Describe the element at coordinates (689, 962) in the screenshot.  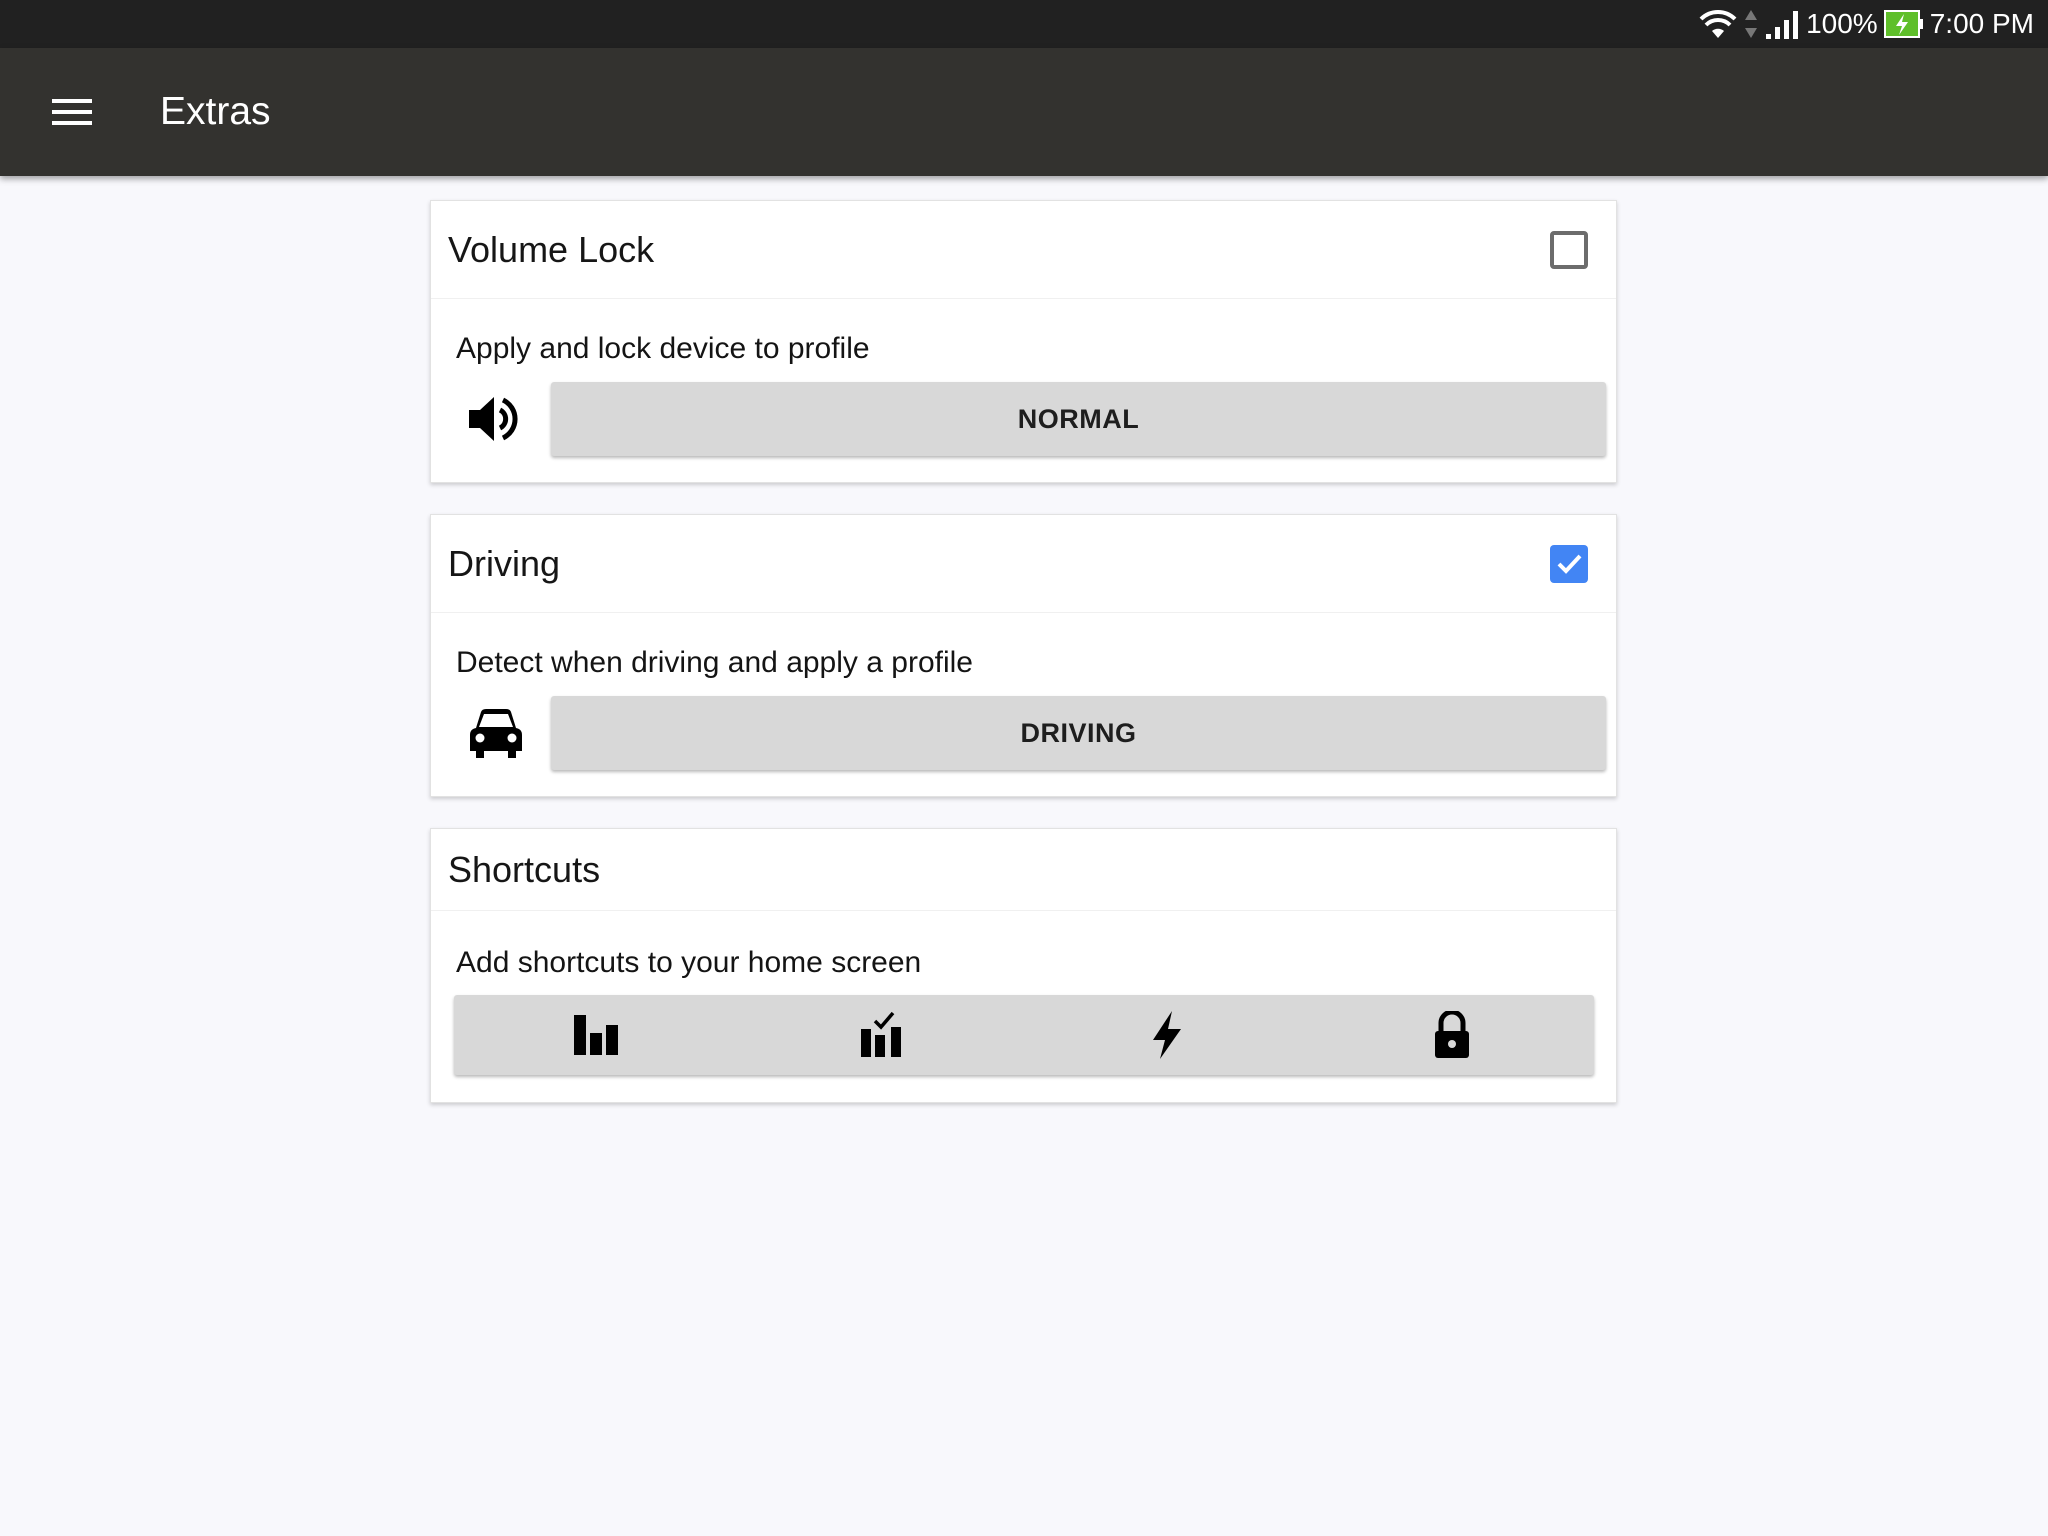
I see `shortcuts-description: Add shortcuts to your home screen` at that location.